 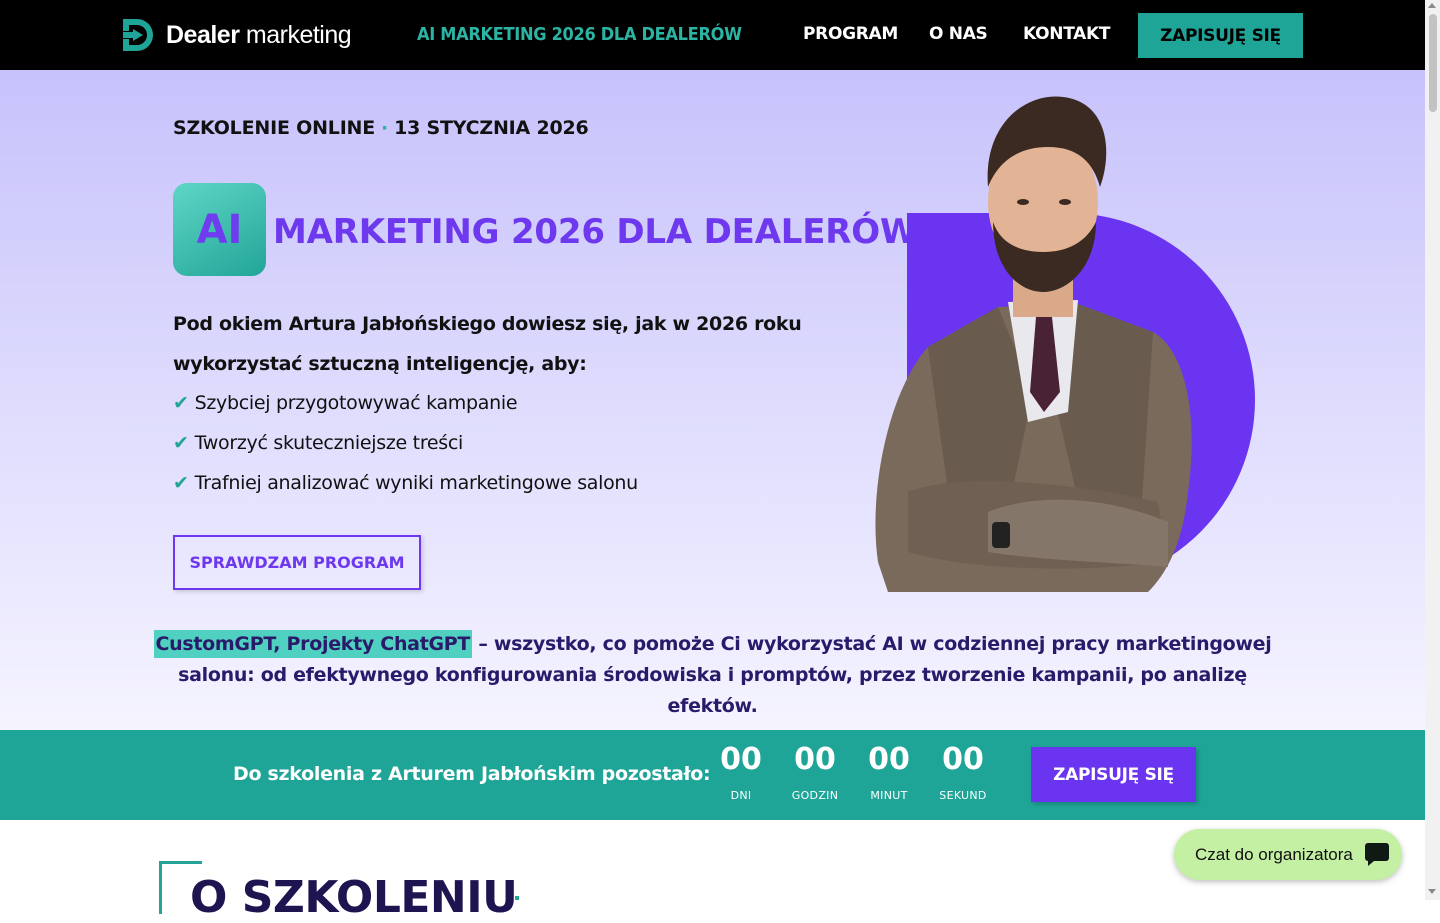 I want to click on nav-link-o-nas: O NAS, so click(x=958, y=34).